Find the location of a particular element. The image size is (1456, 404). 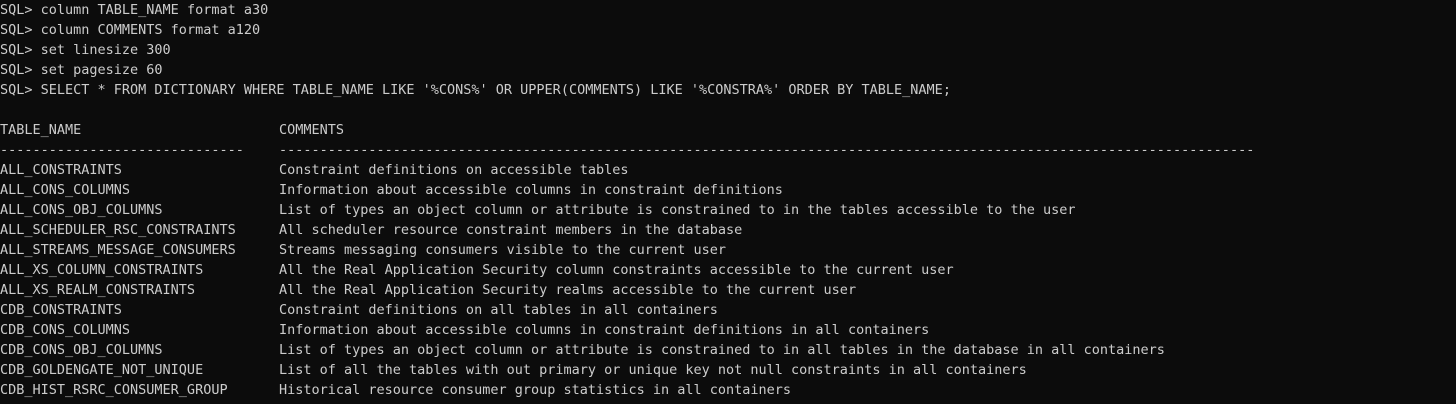

command-line: SQL> column TABLE_NAME format a30 is located at coordinates (134, 10).